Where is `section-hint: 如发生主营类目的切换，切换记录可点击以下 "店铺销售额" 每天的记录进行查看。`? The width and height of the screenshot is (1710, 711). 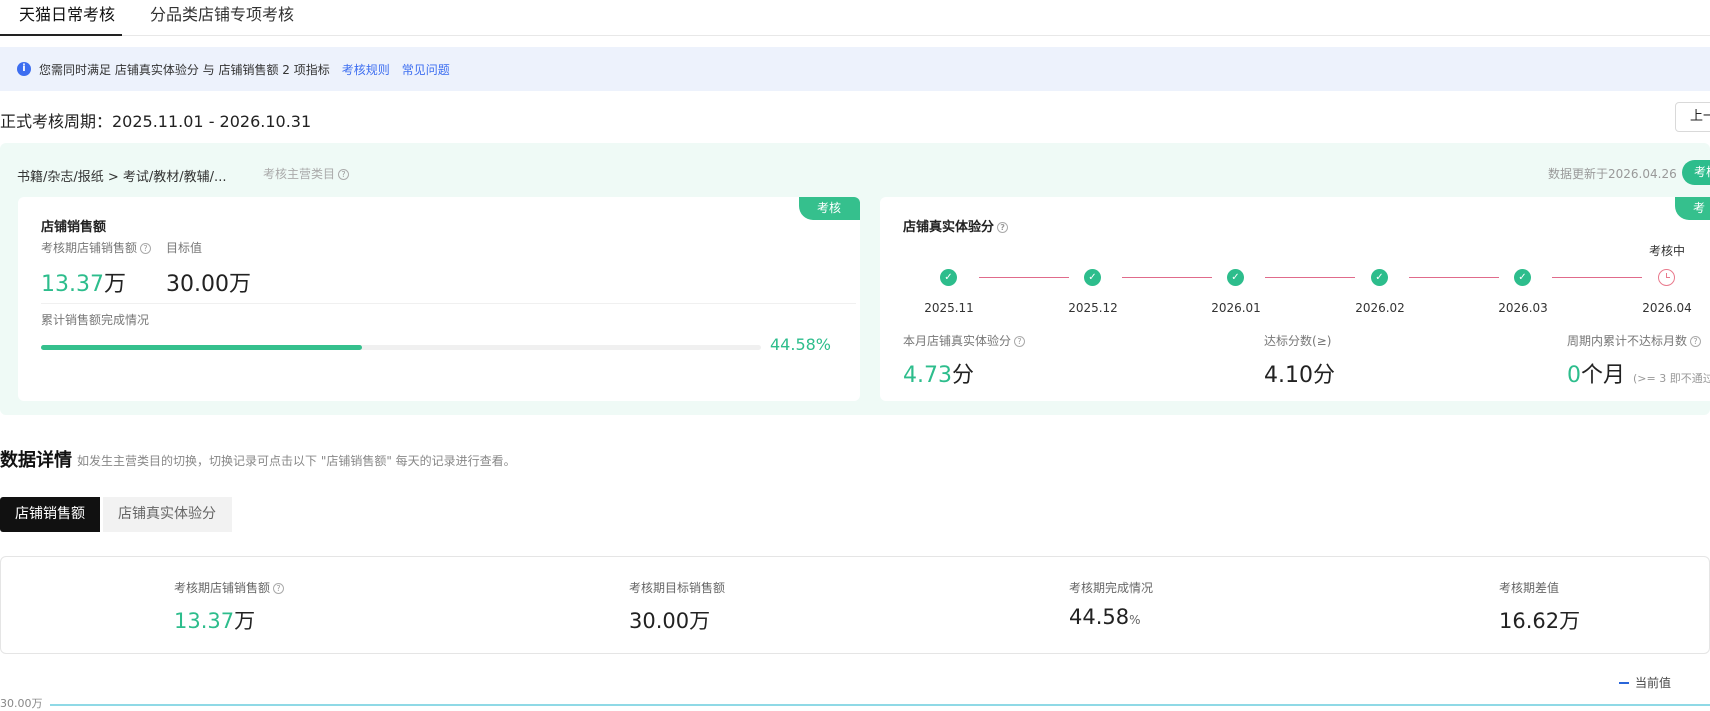
section-hint: 如发生主营类目的切换，切换记录可点击以下 "店铺销售额" 每天的记录进行查看。 is located at coordinates (296, 461).